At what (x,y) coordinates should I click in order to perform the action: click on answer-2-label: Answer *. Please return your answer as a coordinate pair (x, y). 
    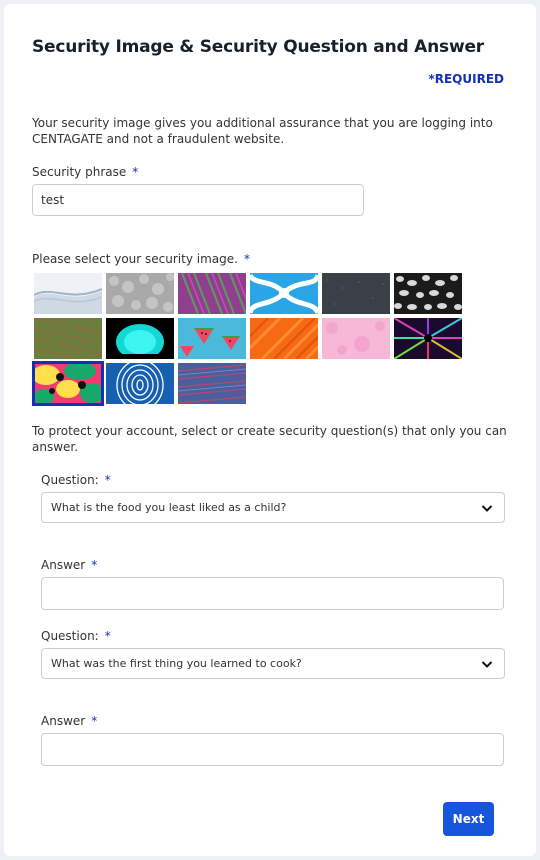
    Looking at the image, I should click on (69, 721).